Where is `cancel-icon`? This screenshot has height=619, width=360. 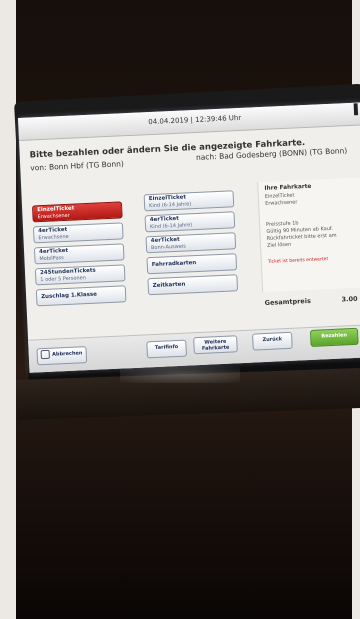 cancel-icon is located at coordinates (45, 354).